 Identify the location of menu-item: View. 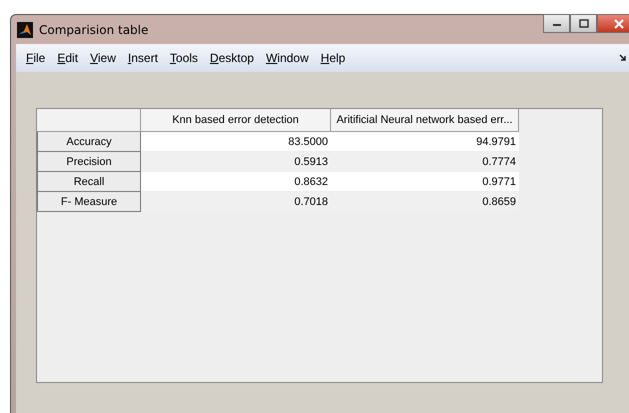
(103, 58).